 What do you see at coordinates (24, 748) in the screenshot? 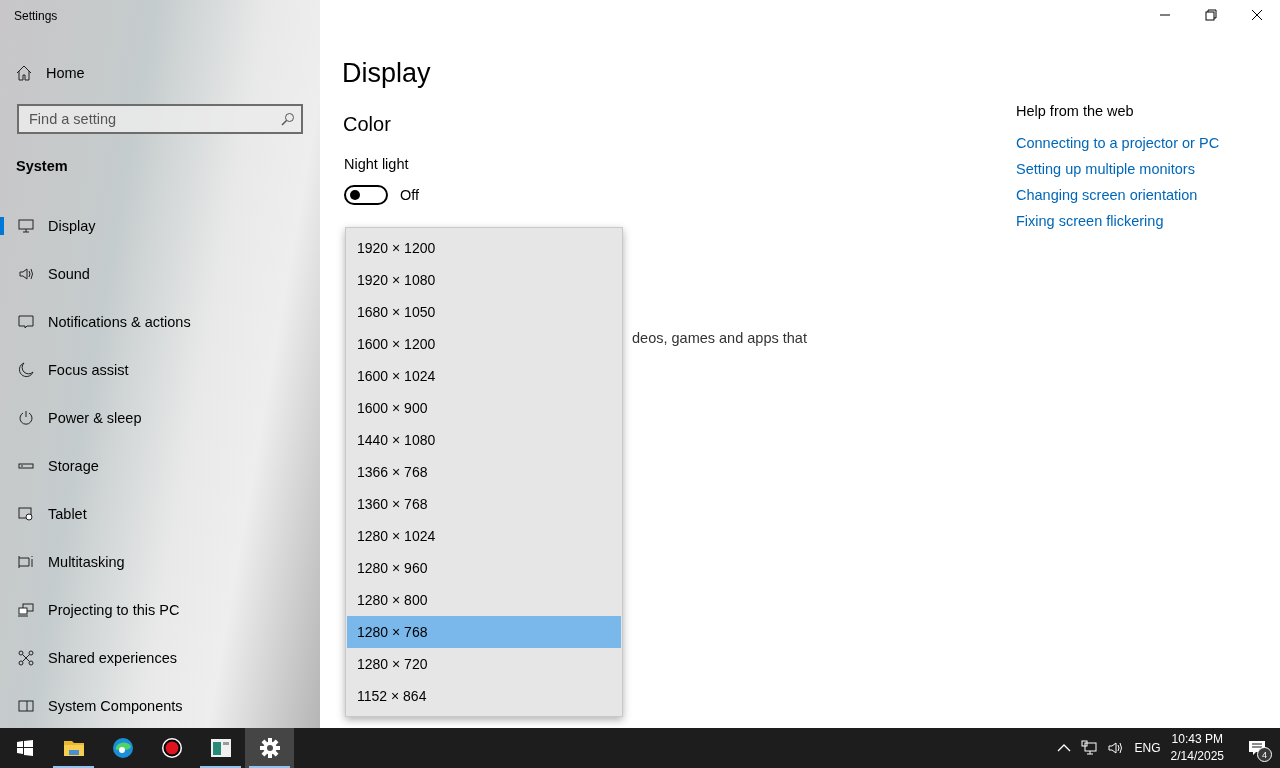
I see `start-icon` at bounding box center [24, 748].